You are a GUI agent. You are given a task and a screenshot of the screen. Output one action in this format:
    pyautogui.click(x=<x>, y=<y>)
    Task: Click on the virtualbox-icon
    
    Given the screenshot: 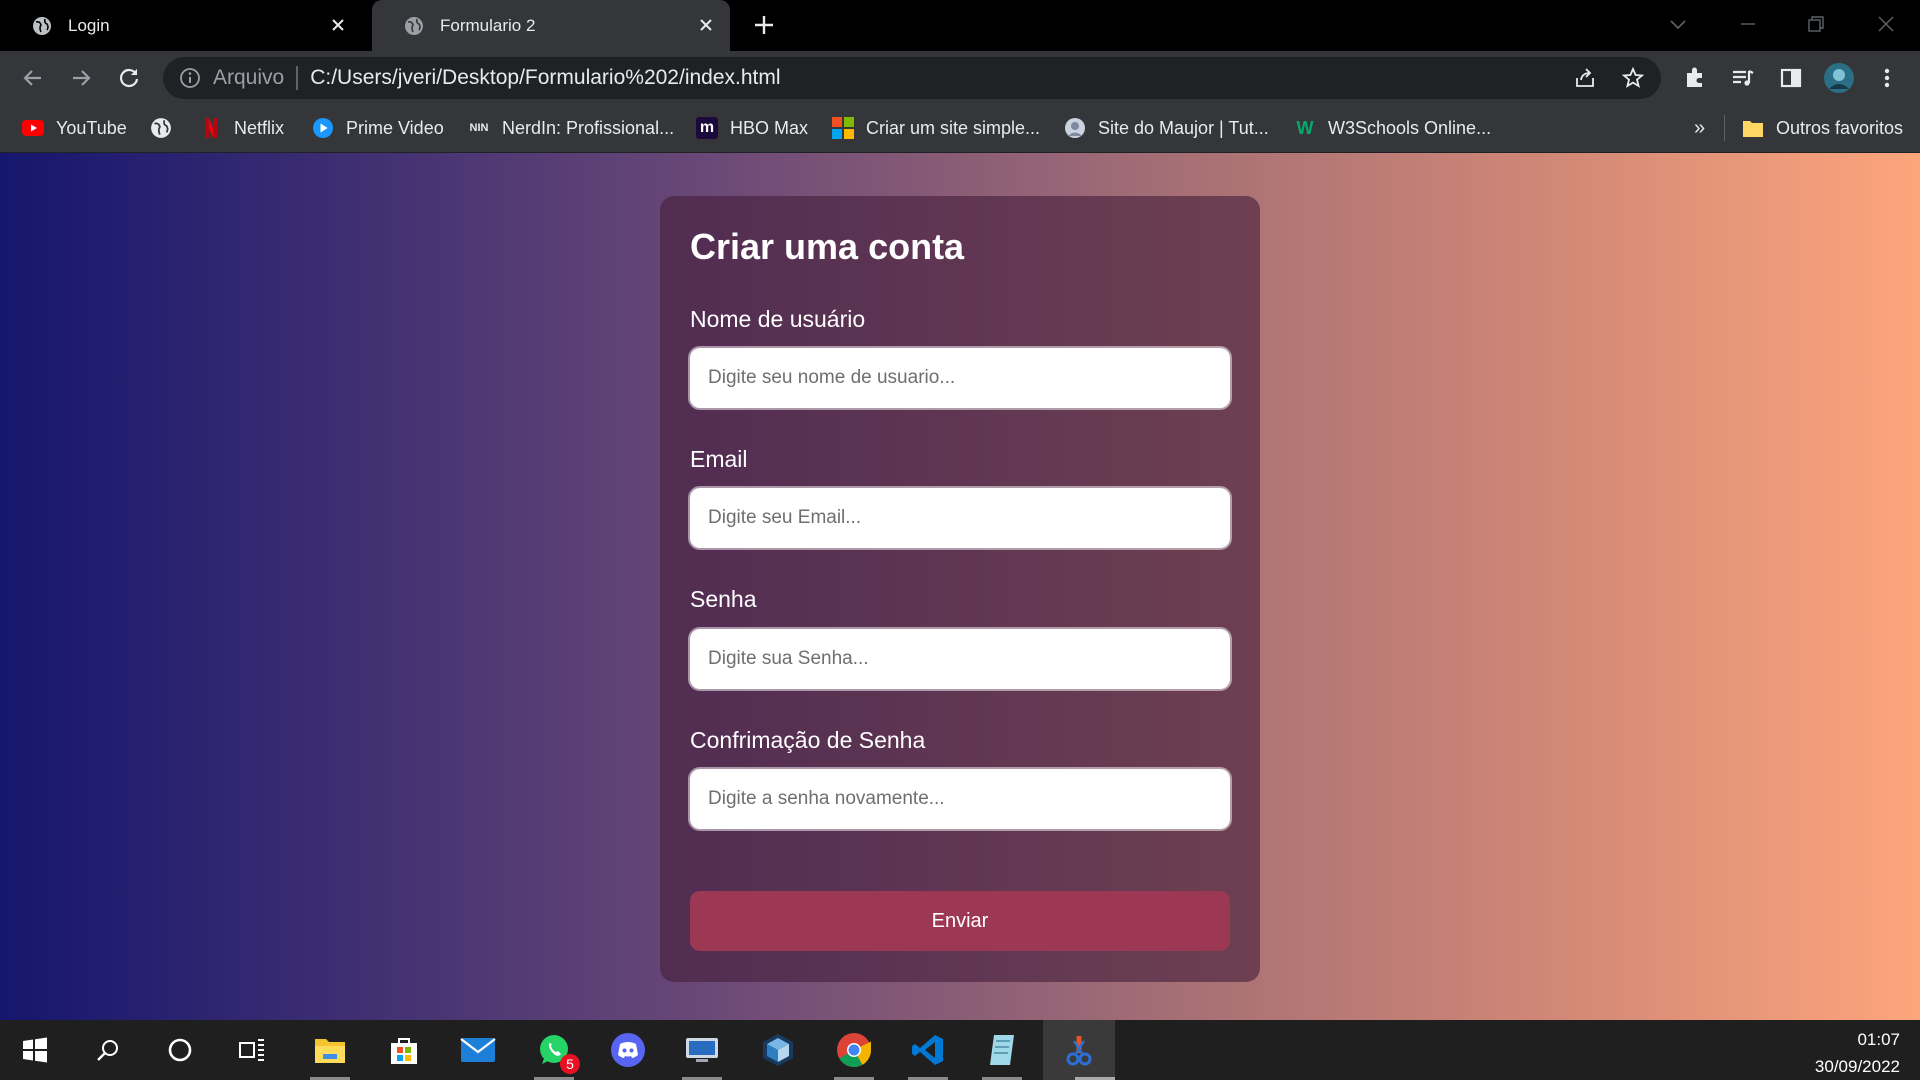 What is the action you would take?
    pyautogui.click(x=778, y=1050)
    